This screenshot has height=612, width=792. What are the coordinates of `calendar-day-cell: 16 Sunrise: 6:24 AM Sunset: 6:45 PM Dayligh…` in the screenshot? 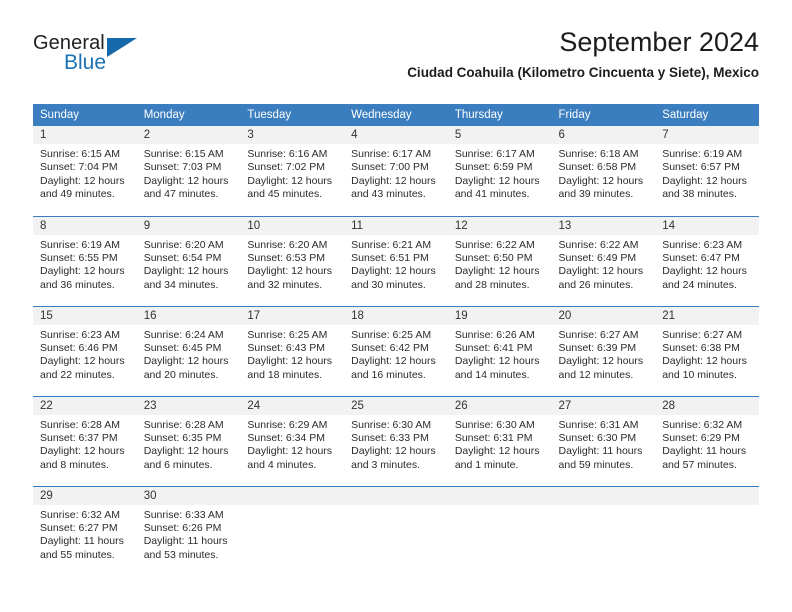 It's located at (188, 350).